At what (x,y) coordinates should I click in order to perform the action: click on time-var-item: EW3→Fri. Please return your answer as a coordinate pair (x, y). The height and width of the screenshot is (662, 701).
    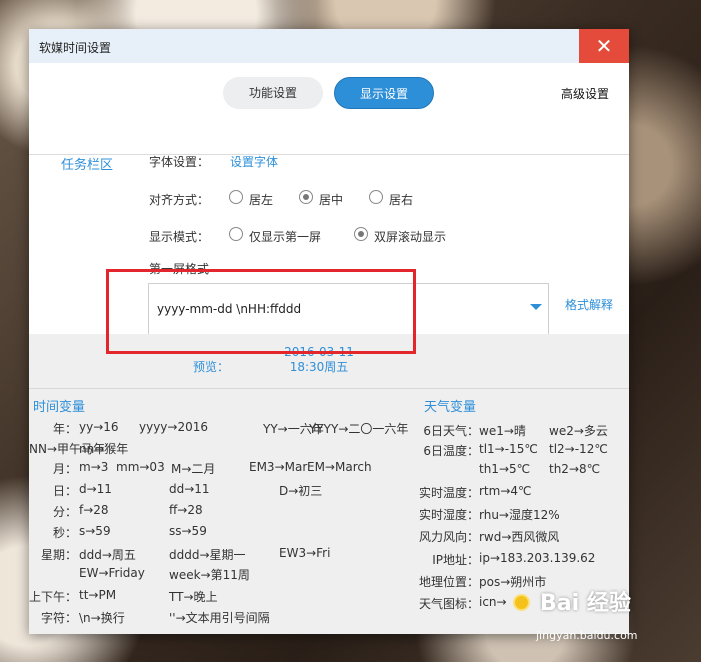
    Looking at the image, I should click on (305, 553).